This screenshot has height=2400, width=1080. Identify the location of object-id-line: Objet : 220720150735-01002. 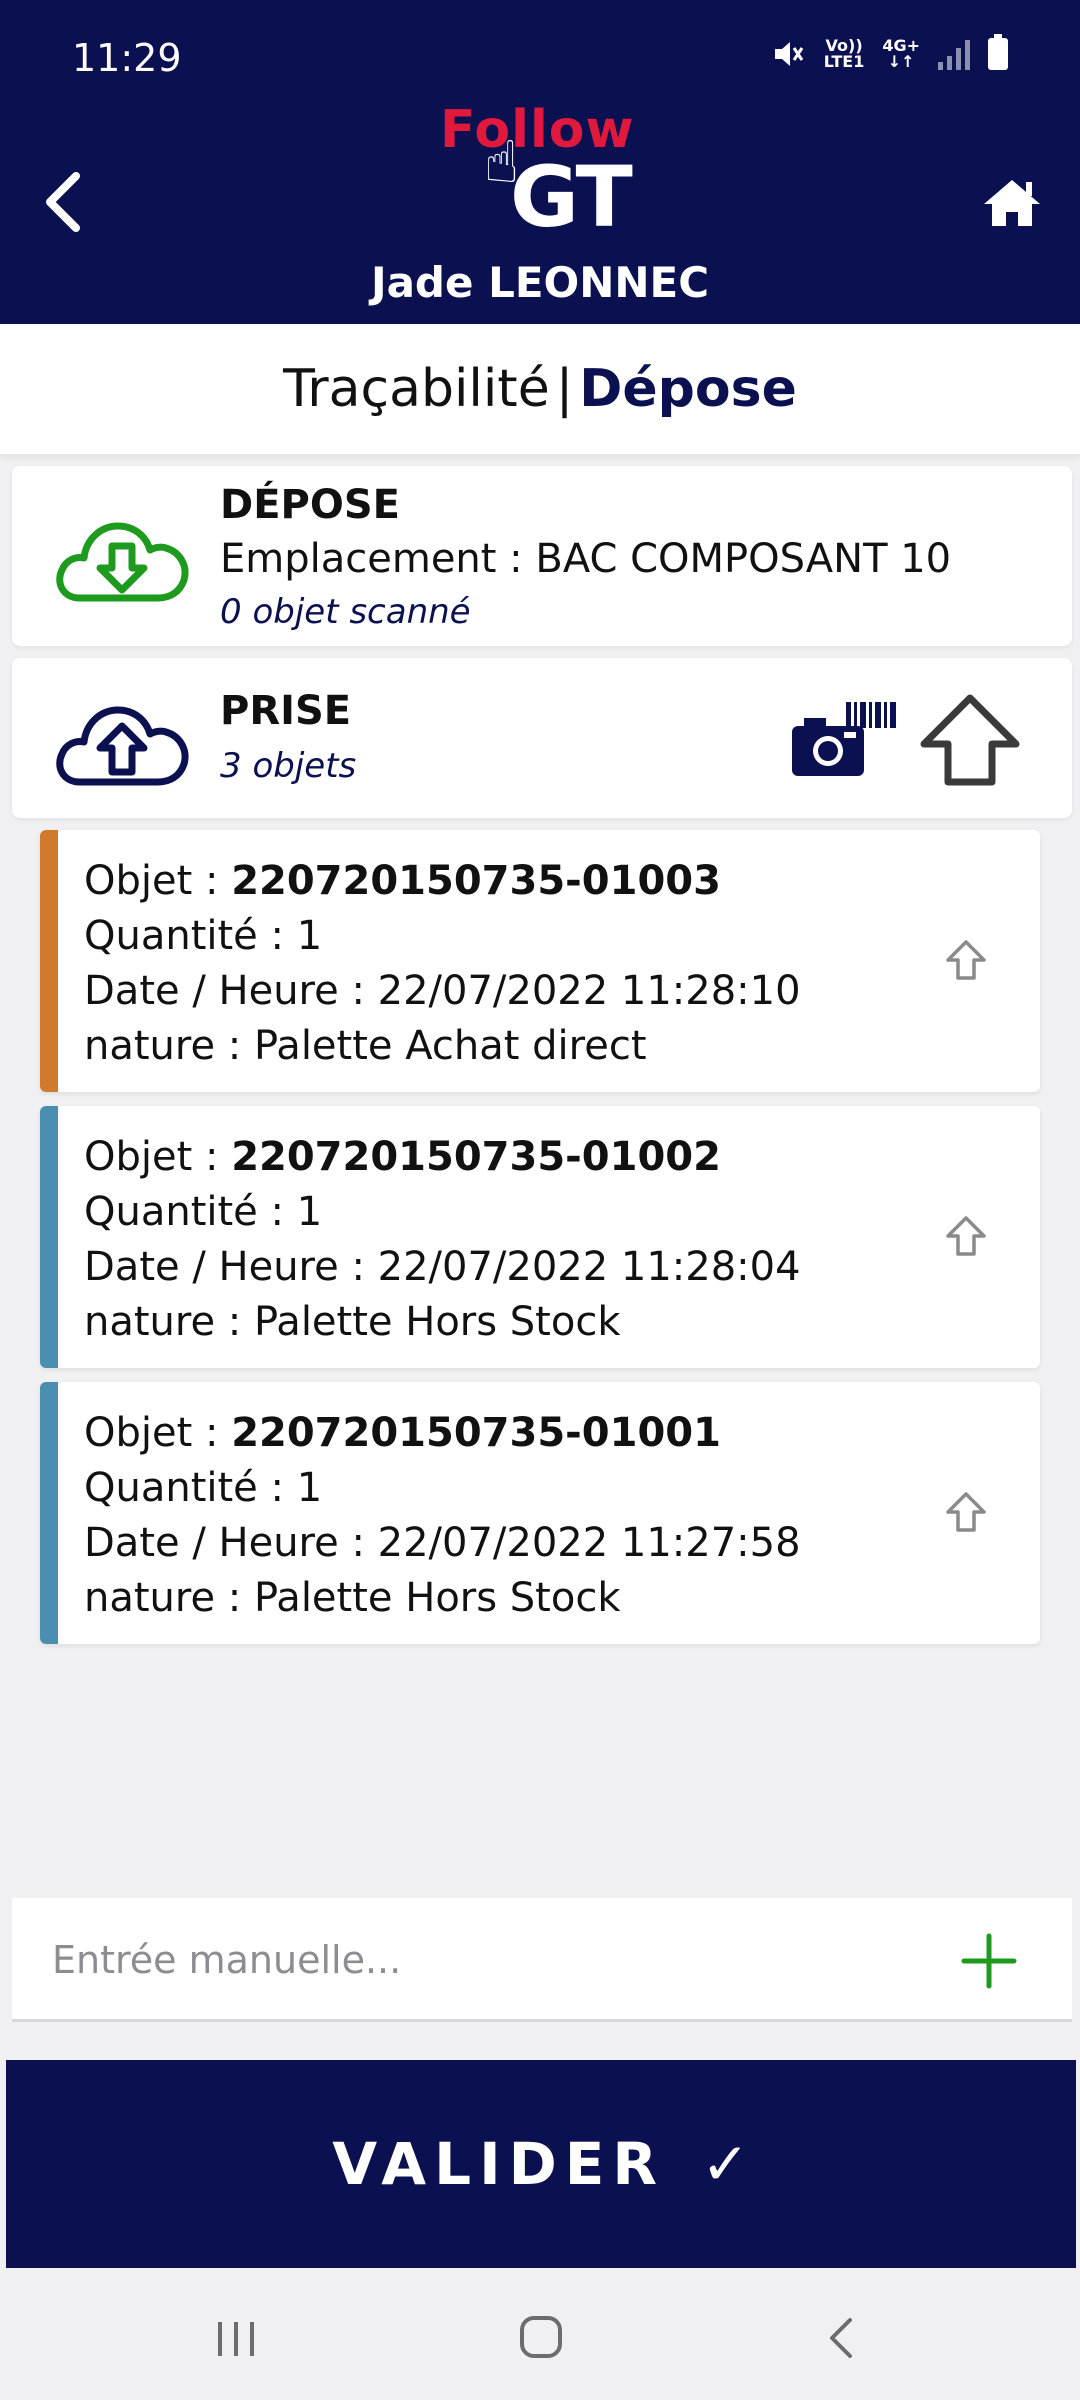
(402, 1157).